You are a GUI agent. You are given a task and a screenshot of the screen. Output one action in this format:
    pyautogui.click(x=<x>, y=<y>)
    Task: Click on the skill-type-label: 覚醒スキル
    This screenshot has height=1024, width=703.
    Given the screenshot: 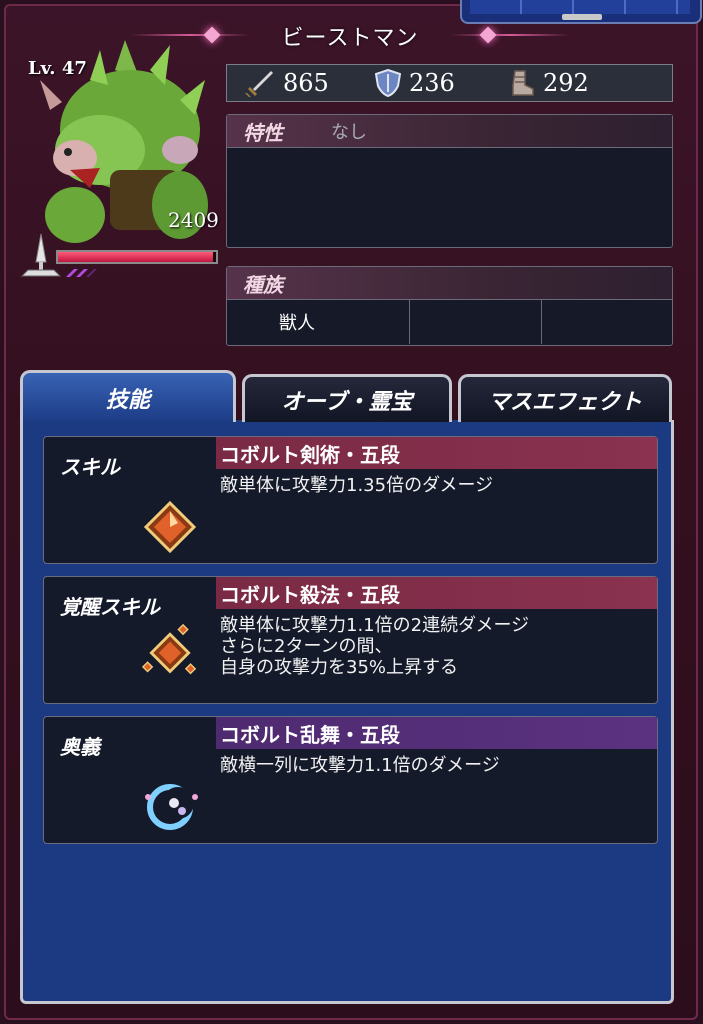 What is the action you would take?
    pyautogui.click(x=110, y=607)
    